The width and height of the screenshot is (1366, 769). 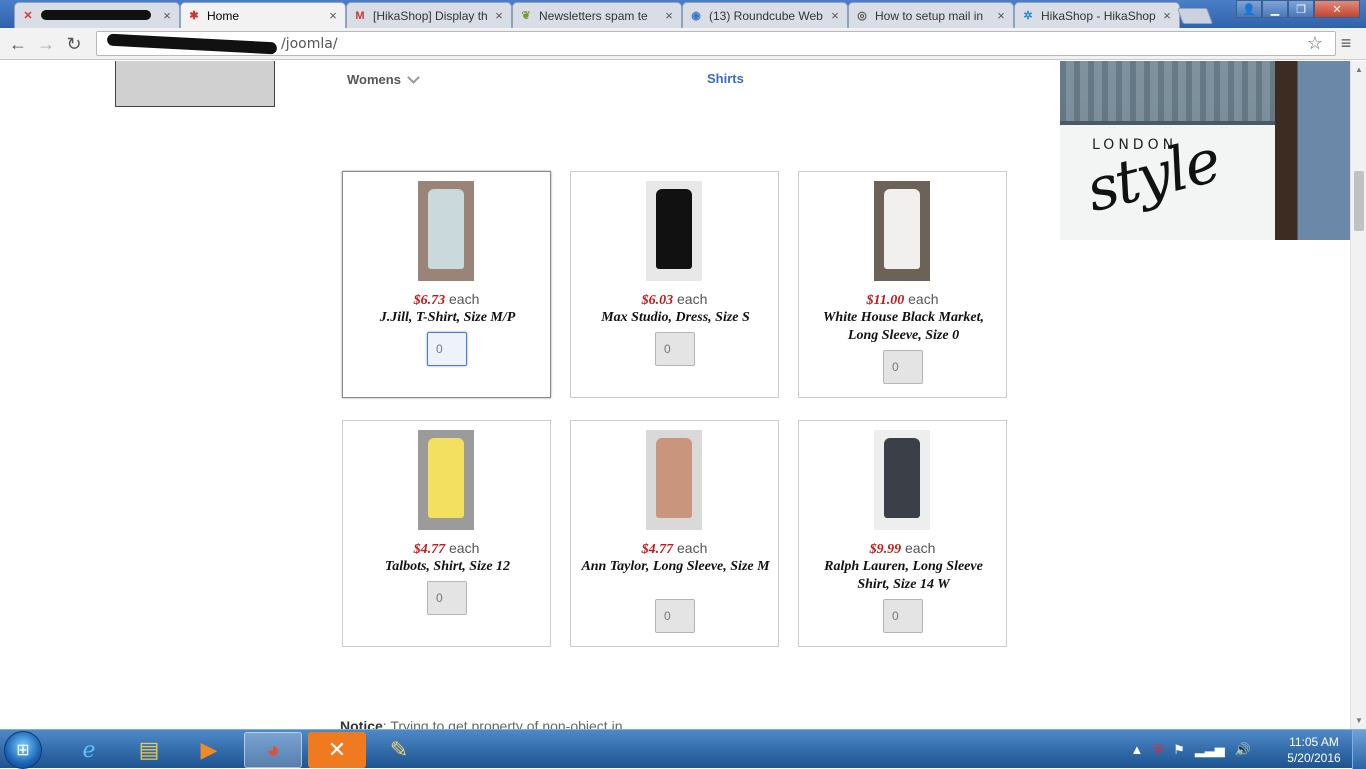 What do you see at coordinates (309, 43) in the screenshot?
I see `address-text: /joomla/` at bounding box center [309, 43].